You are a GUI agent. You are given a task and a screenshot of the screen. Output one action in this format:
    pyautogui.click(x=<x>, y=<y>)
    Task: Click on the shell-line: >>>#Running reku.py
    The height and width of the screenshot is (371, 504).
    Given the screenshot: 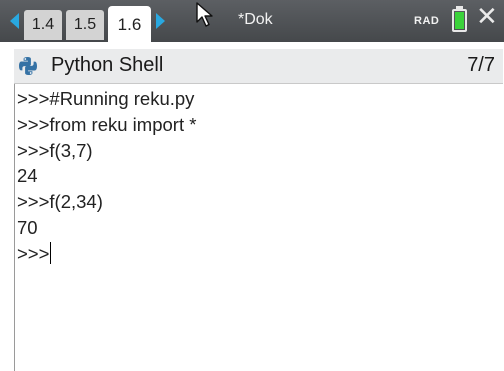 What is the action you would take?
    pyautogui.click(x=106, y=98)
    